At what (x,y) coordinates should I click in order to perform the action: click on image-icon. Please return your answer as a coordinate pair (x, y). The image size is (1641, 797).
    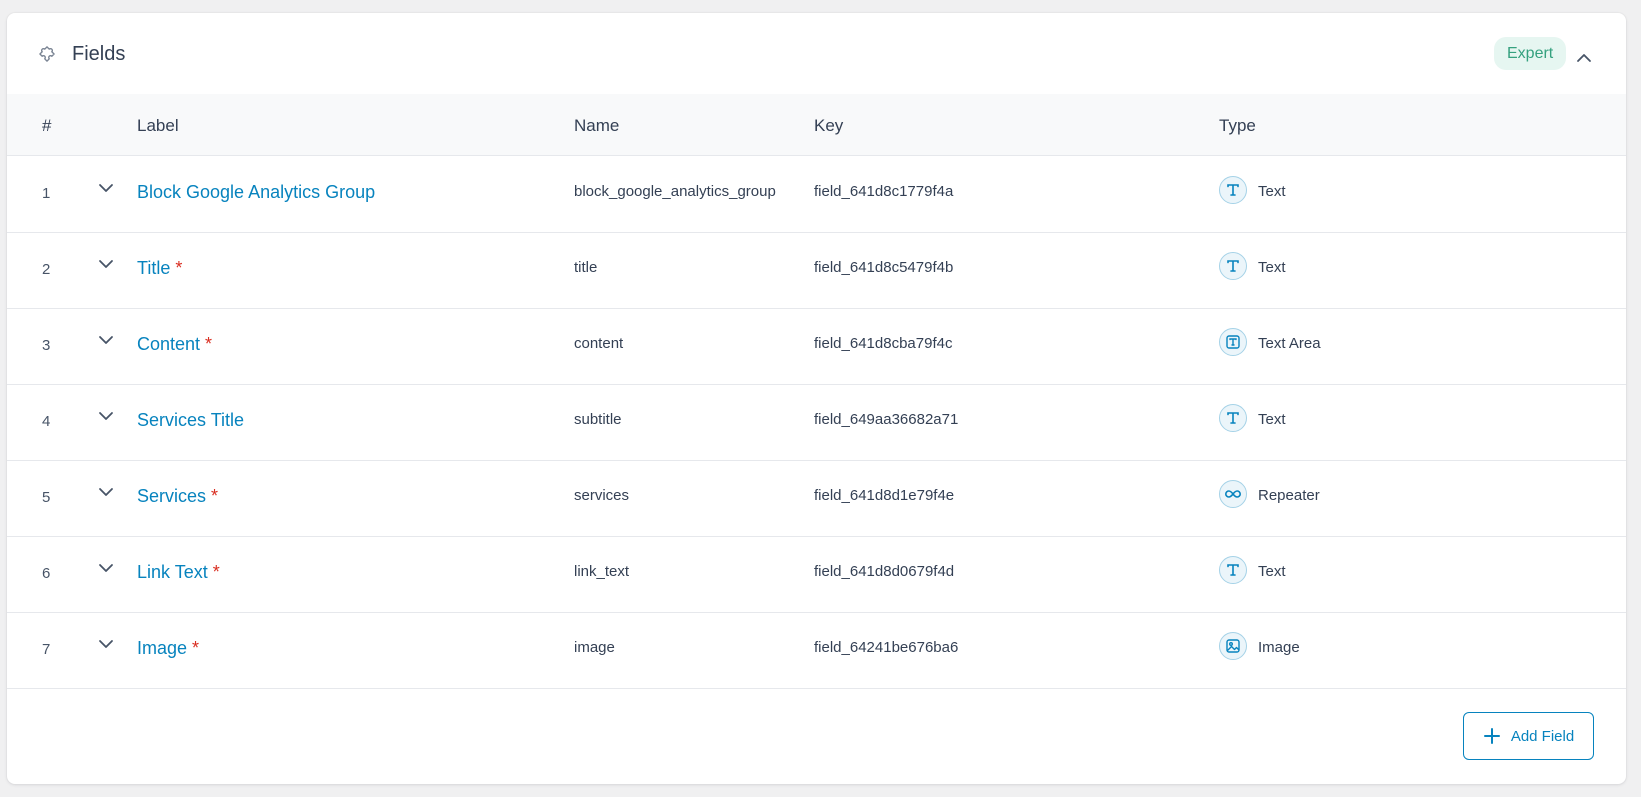
    Looking at the image, I should click on (1233, 646).